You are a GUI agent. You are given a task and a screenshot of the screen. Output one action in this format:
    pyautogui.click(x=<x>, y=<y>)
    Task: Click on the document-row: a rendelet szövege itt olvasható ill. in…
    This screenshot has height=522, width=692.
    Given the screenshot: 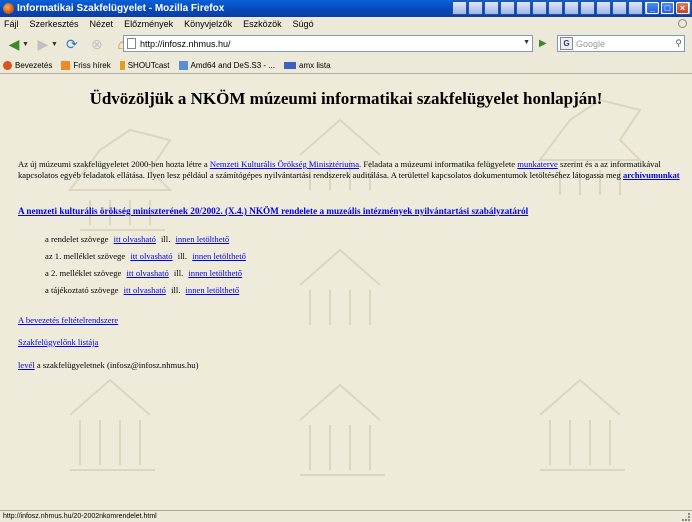 What is the action you would take?
    pyautogui.click(x=137, y=239)
    